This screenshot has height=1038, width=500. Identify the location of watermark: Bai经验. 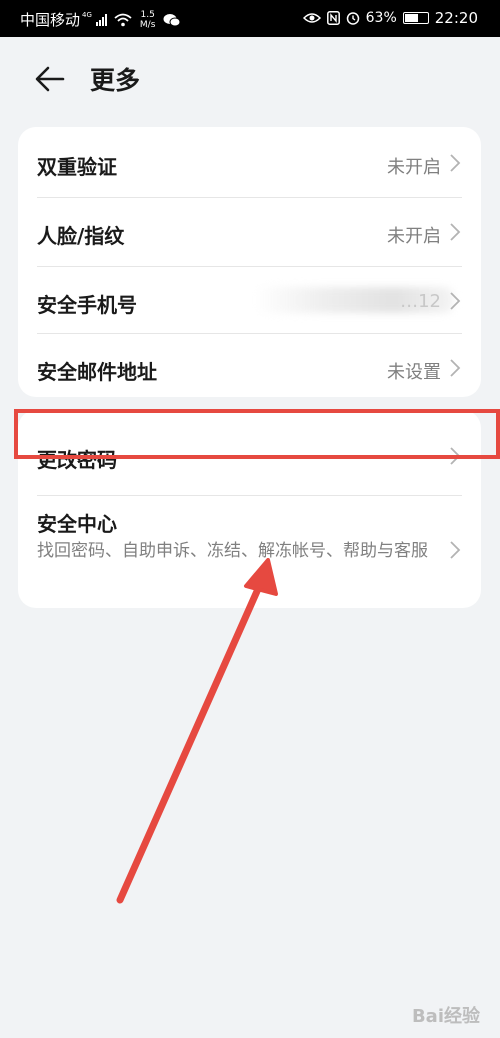
(445, 1016).